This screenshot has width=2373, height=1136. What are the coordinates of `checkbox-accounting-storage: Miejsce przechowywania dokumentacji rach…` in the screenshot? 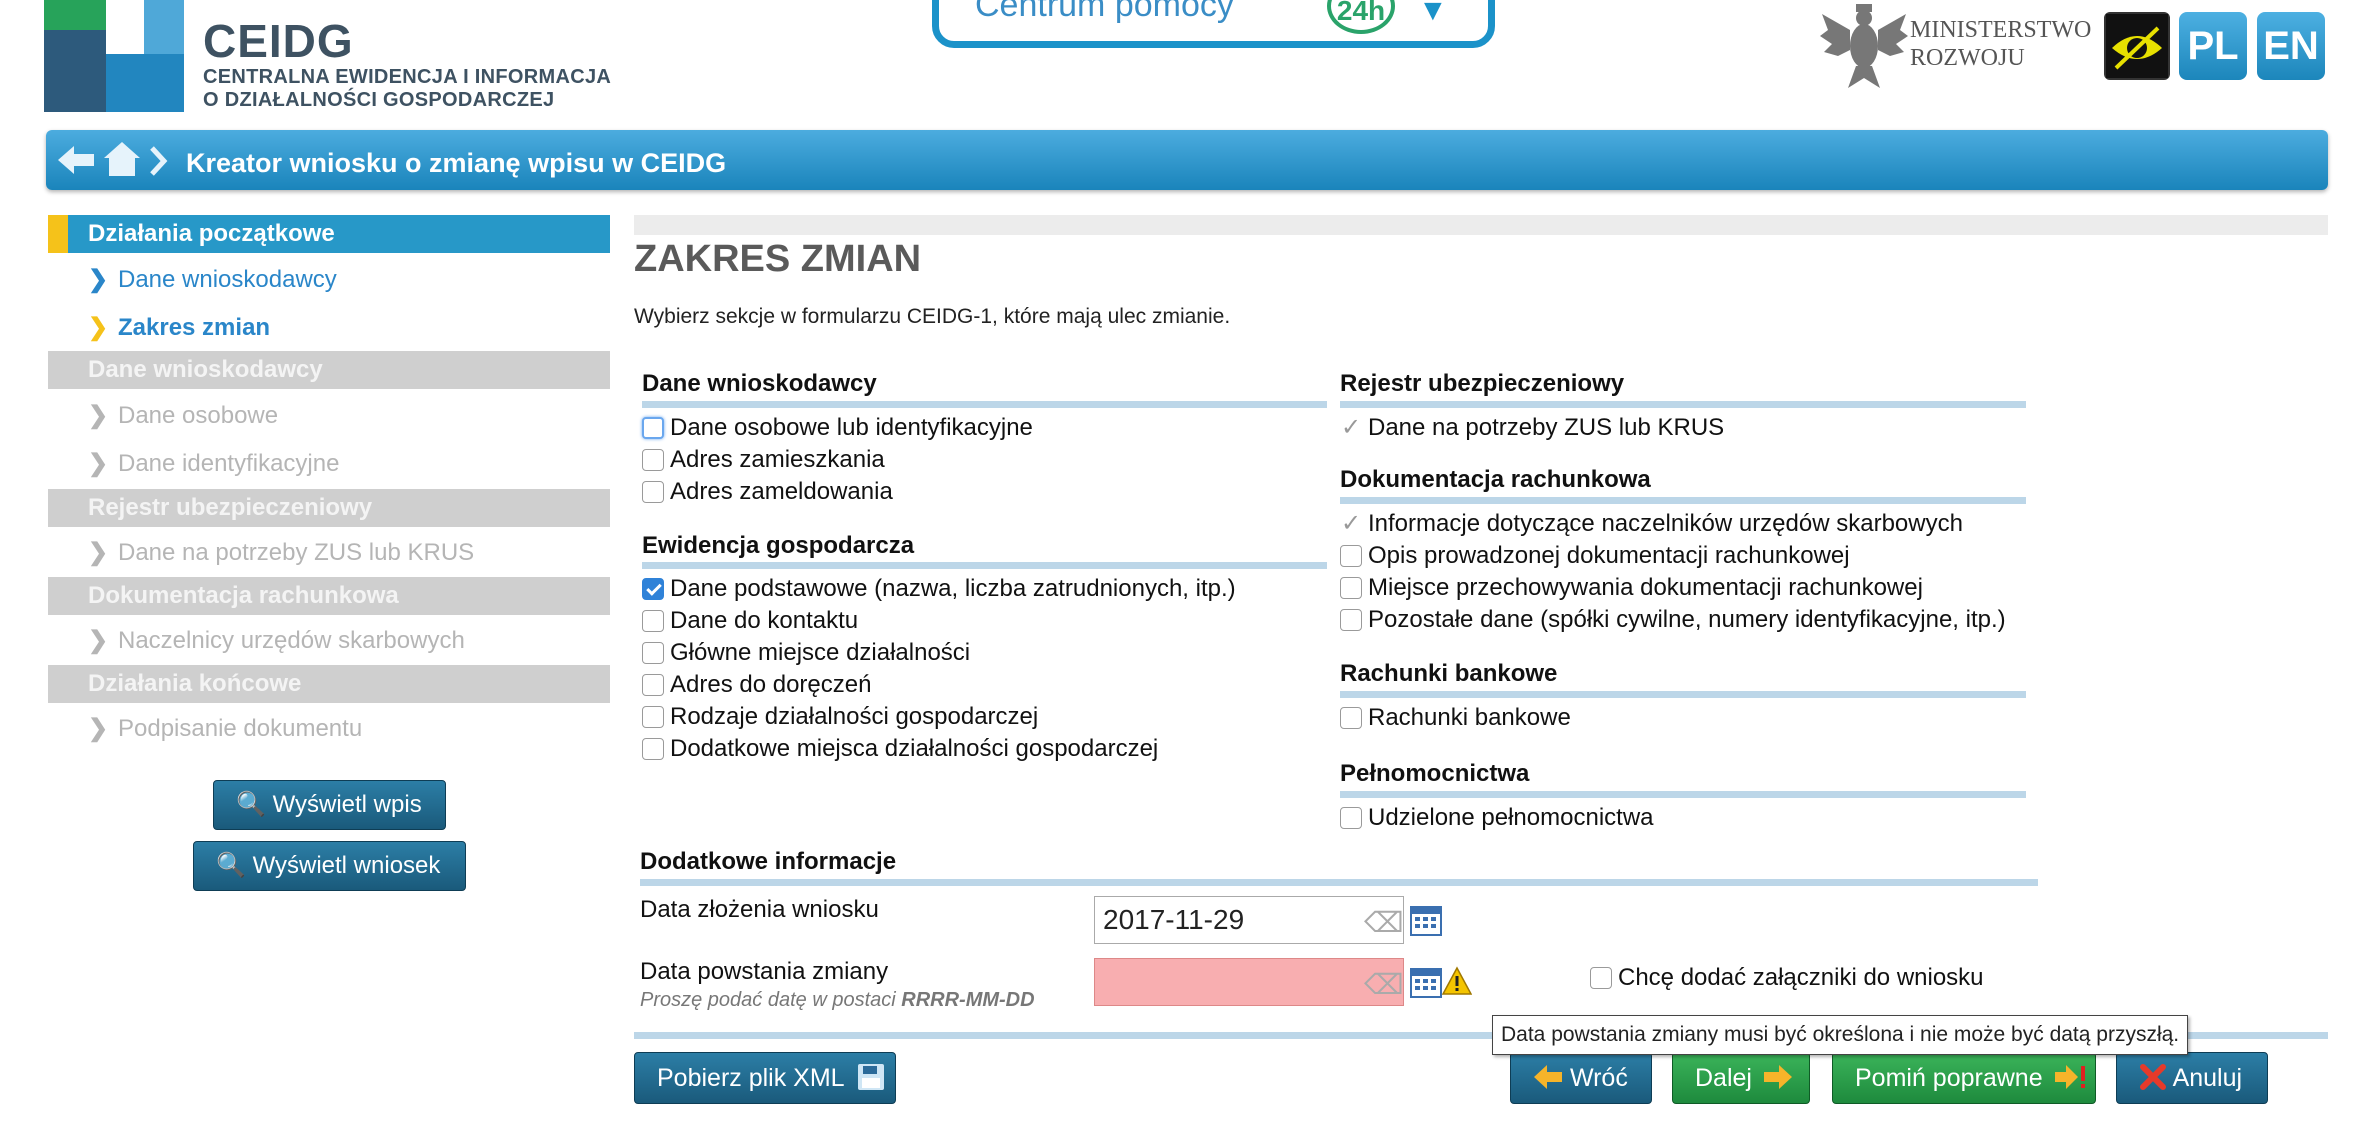 It's located at (1631, 588).